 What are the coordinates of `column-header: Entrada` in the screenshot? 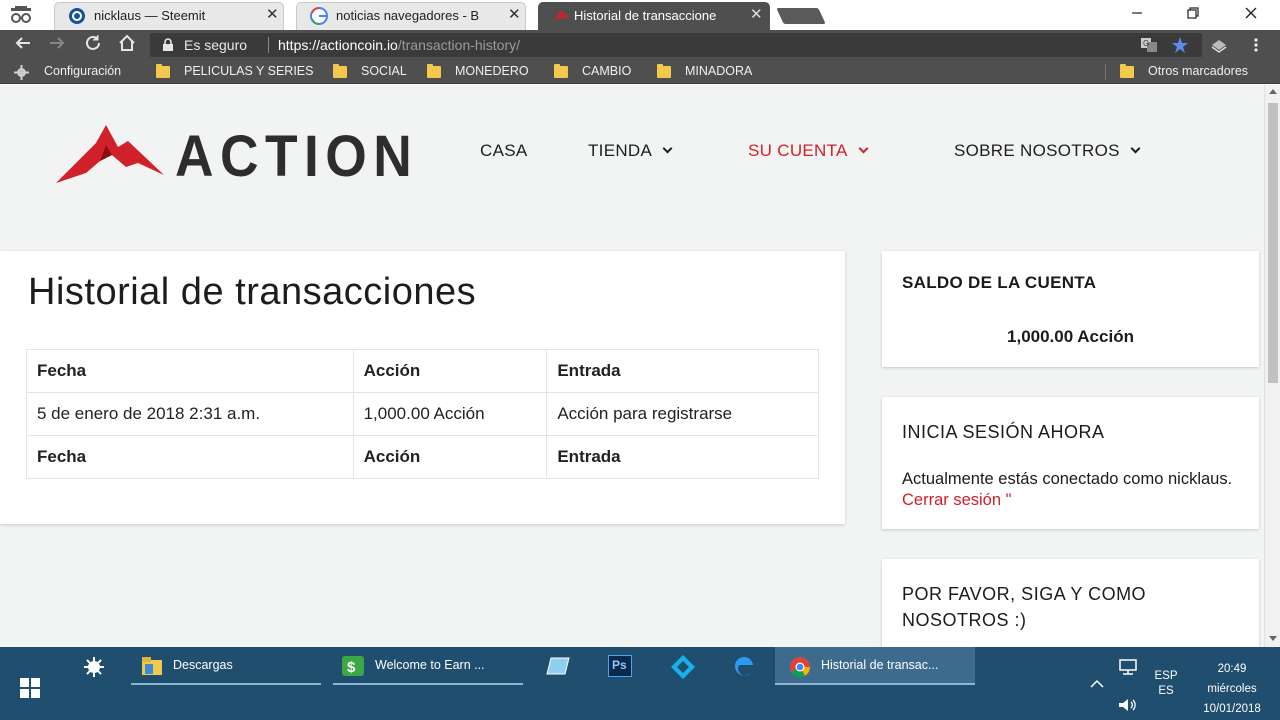 It's located at (682, 371).